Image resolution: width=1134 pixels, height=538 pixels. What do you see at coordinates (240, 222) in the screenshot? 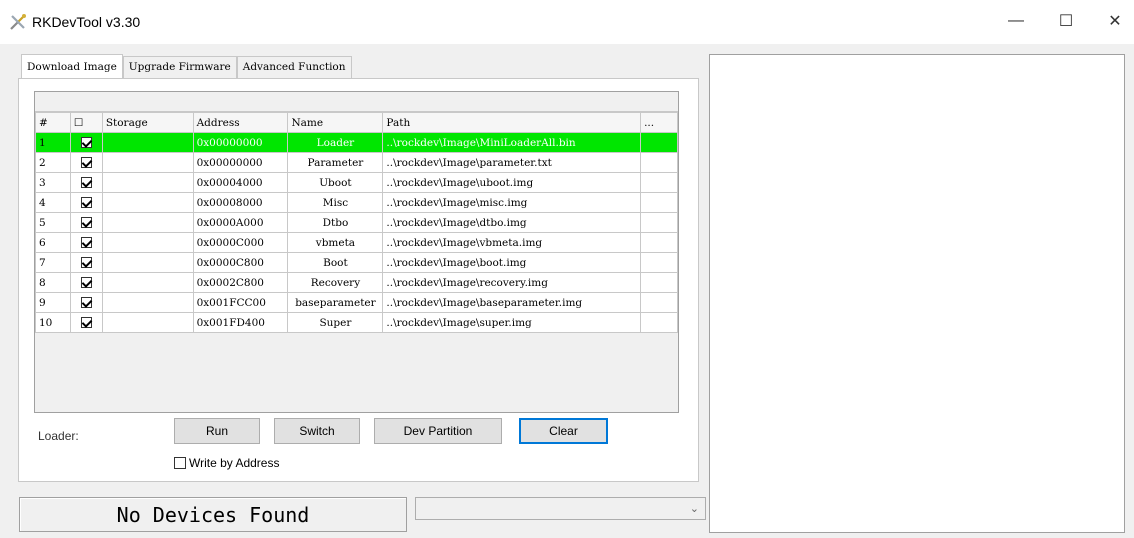
I see `row-address: 0x0000A000` at bounding box center [240, 222].